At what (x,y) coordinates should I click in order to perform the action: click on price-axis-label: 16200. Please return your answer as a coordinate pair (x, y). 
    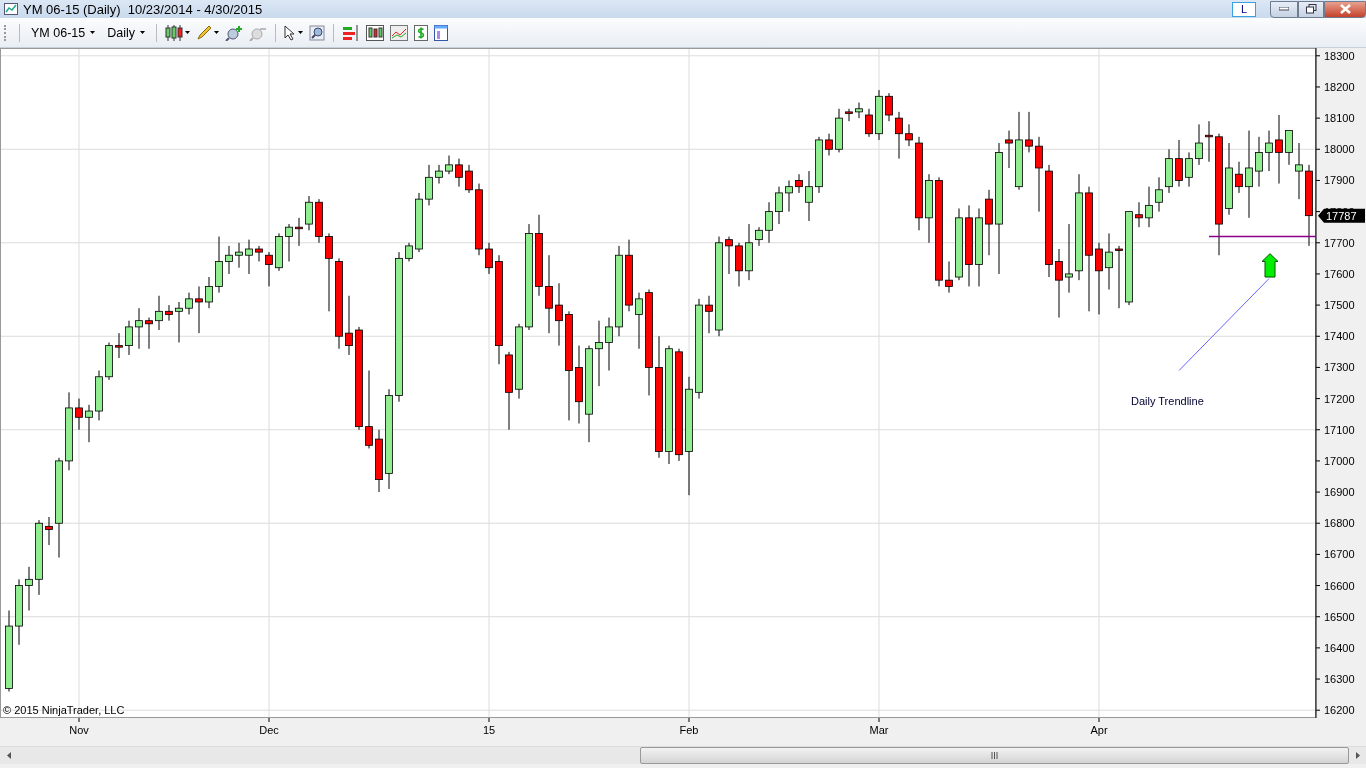
    Looking at the image, I should click on (1339, 710).